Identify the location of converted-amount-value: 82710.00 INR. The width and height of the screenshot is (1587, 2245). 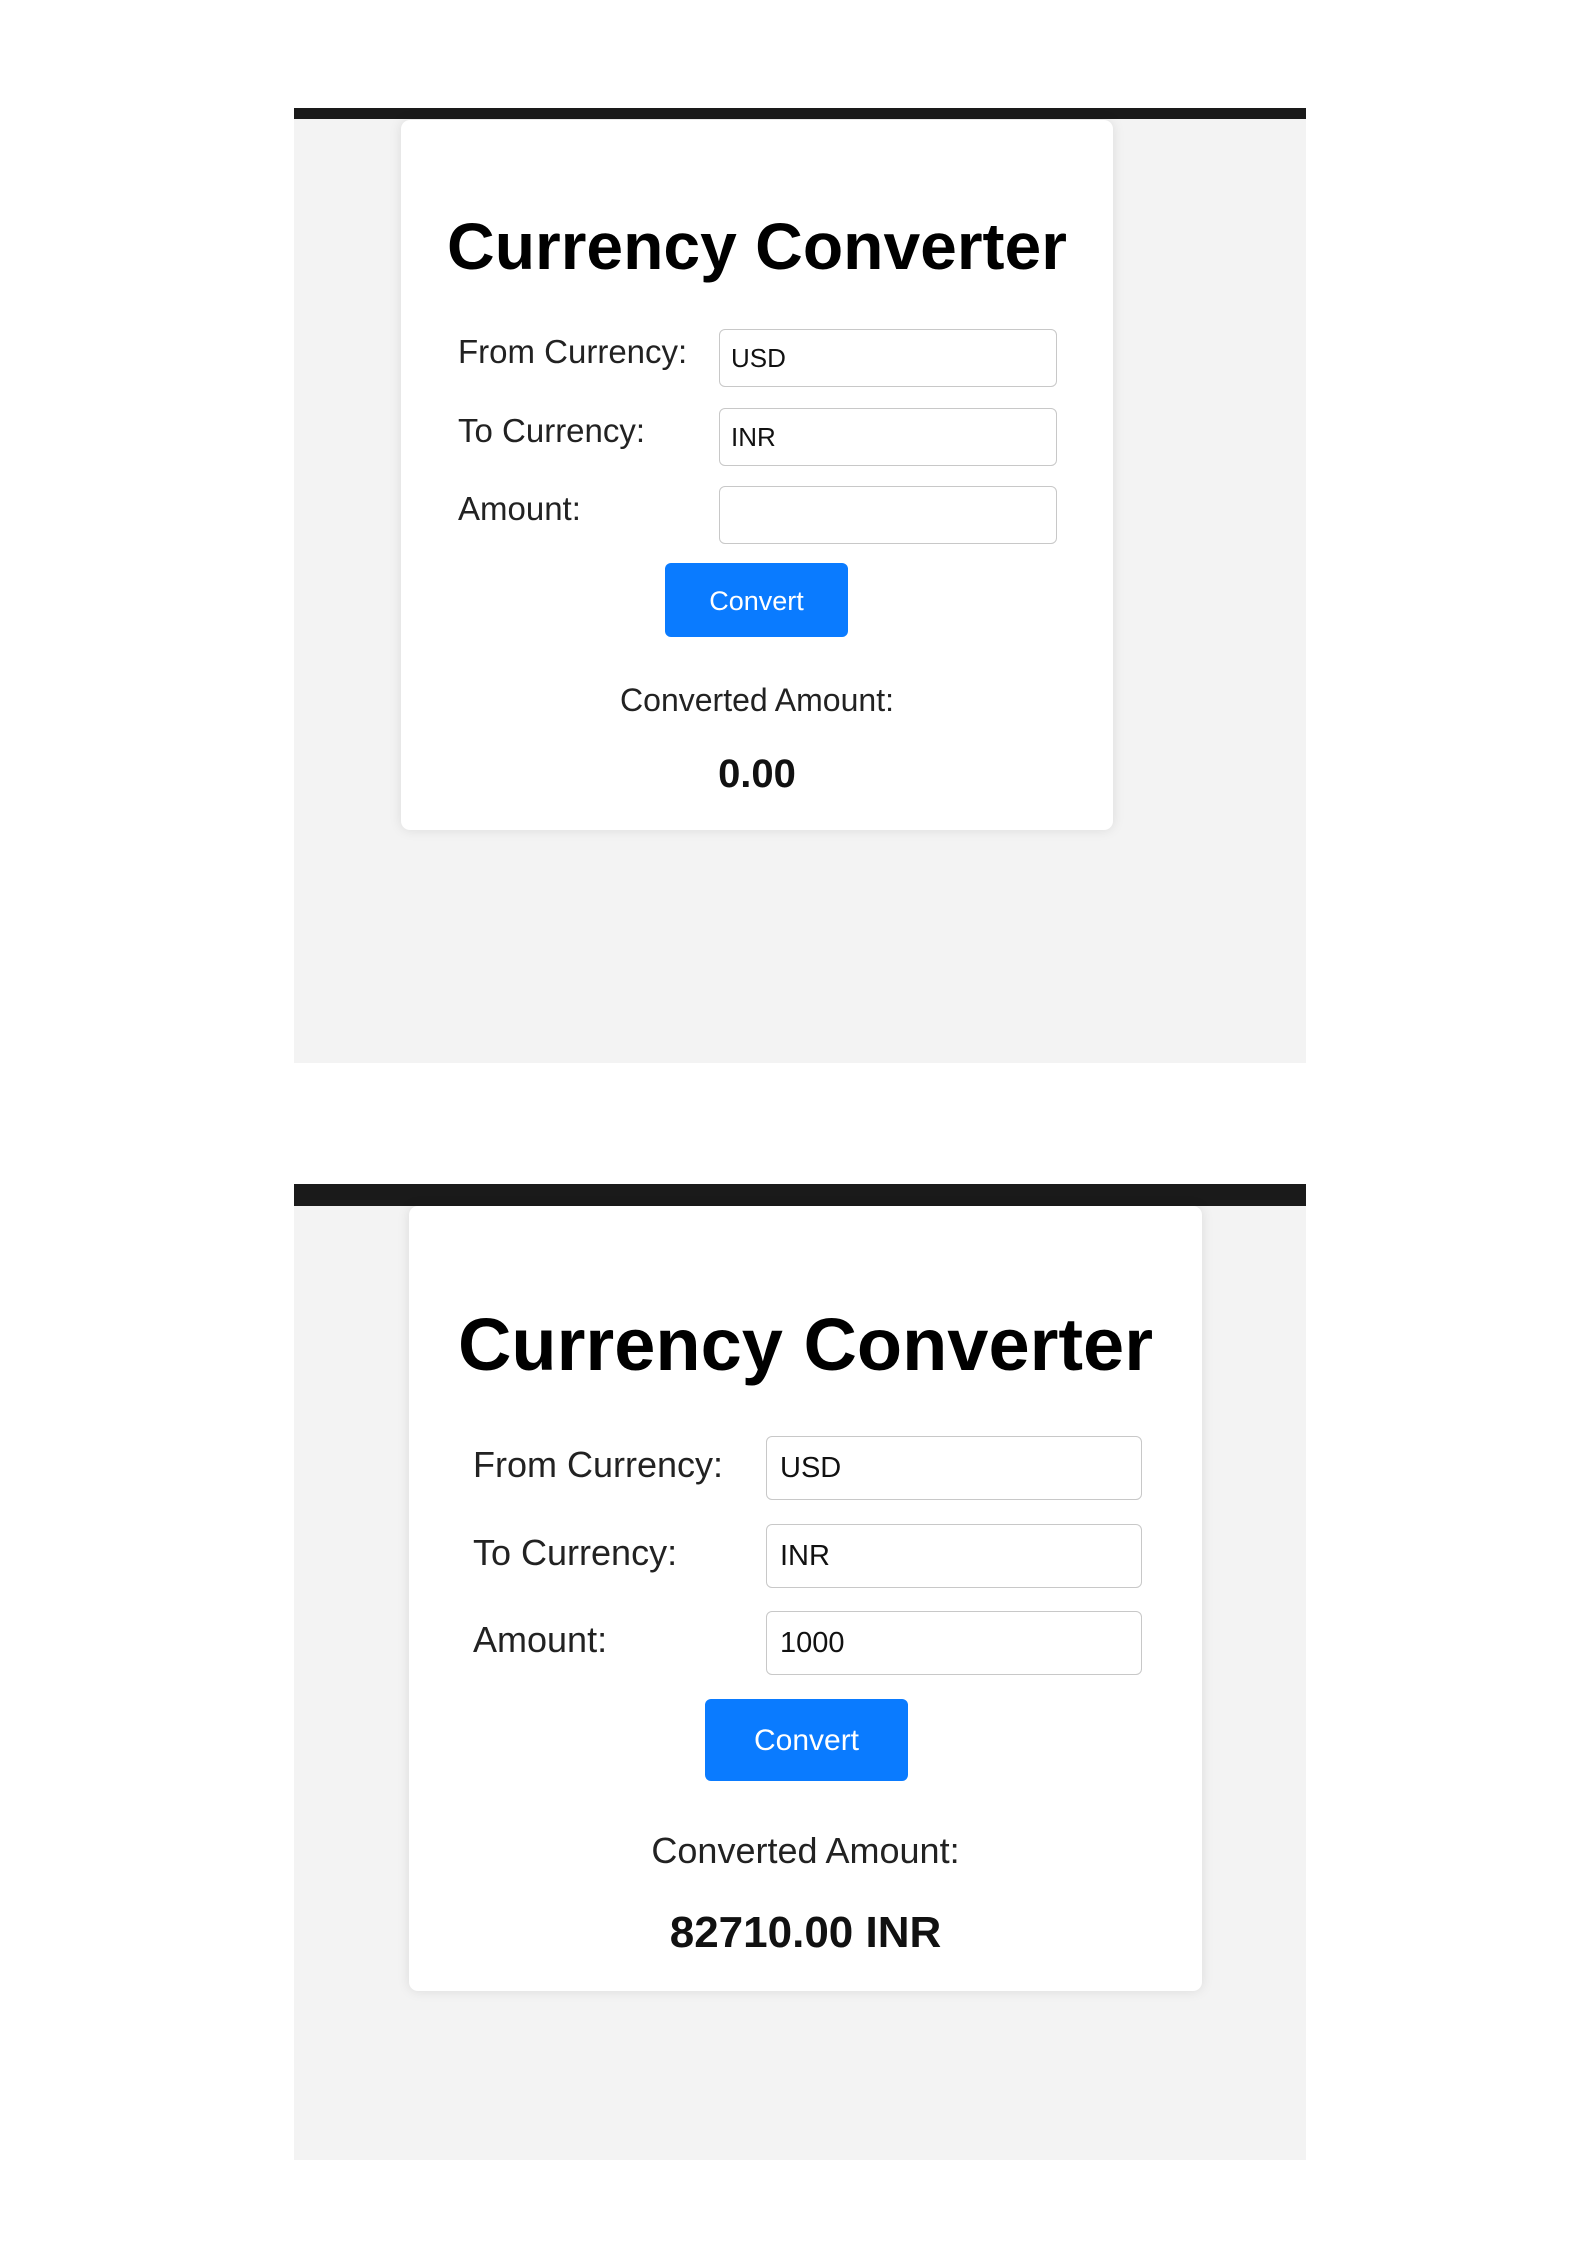
(805, 1932).